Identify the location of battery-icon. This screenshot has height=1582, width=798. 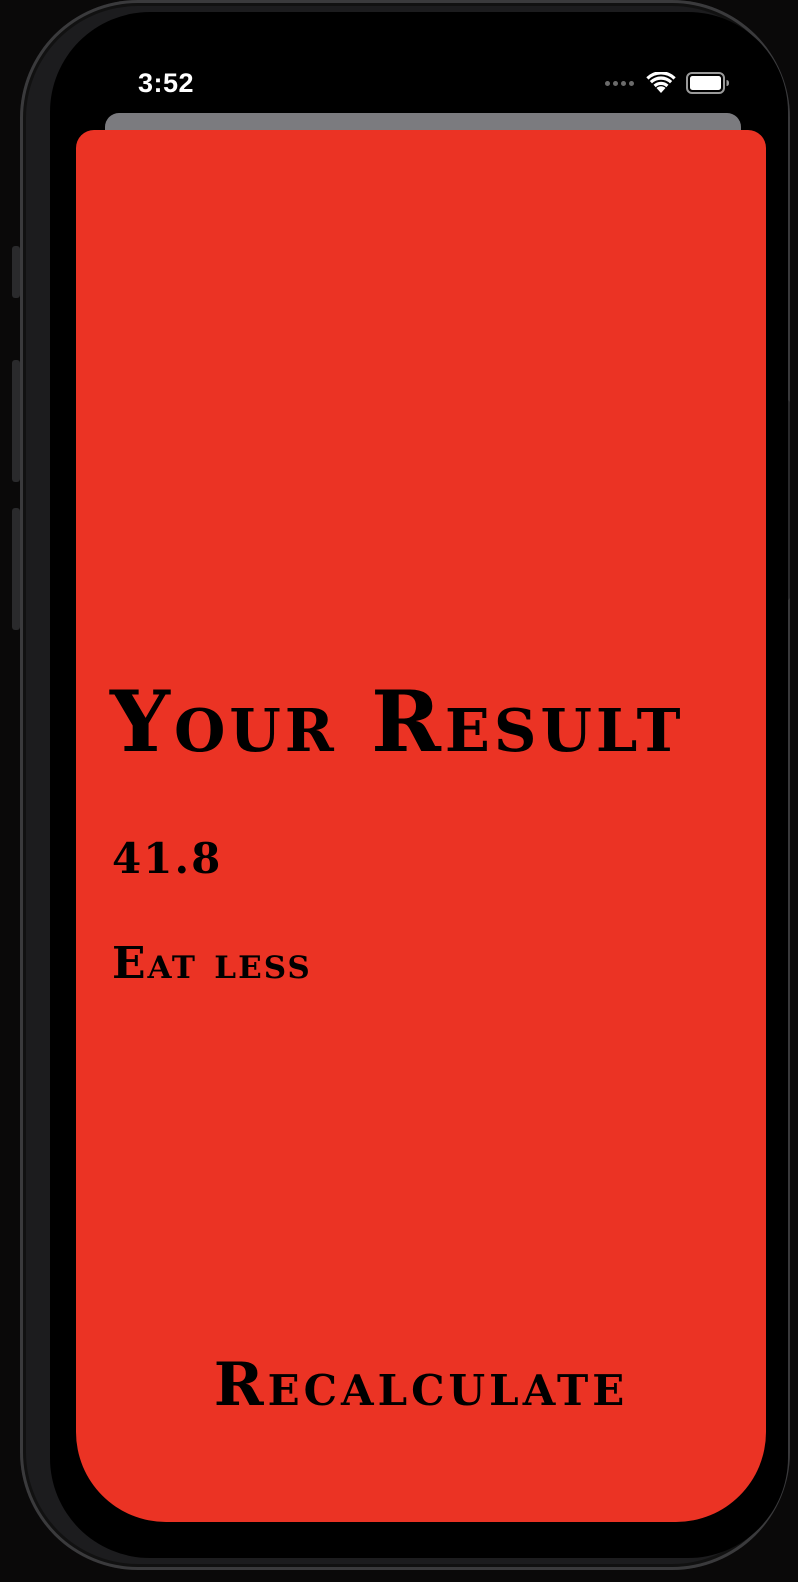
(707, 83).